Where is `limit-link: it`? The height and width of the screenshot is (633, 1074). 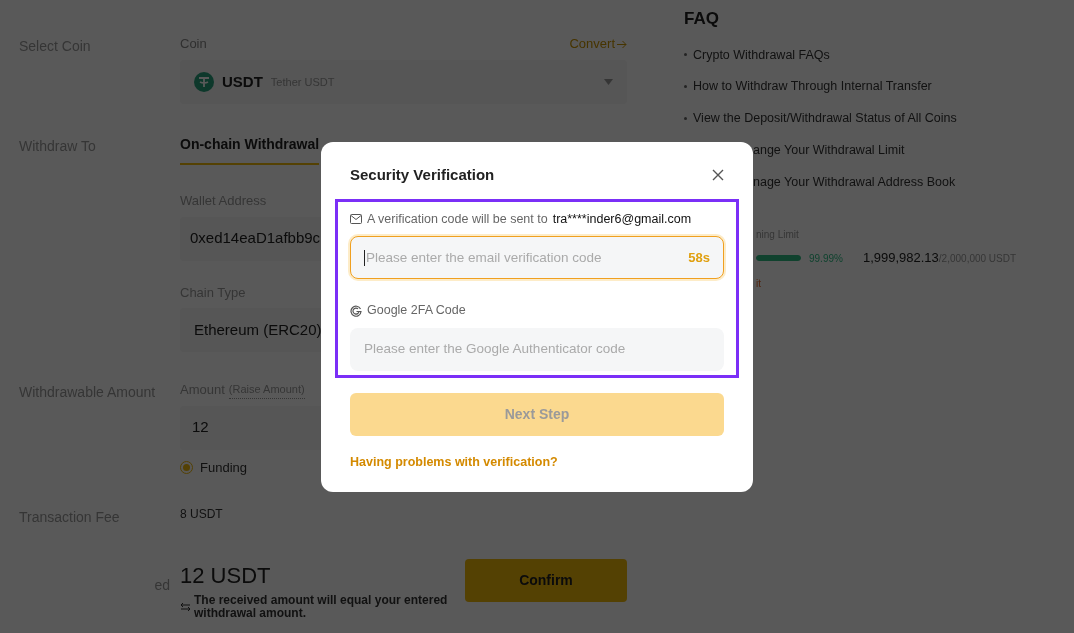
limit-link: it is located at coordinates (915, 283).